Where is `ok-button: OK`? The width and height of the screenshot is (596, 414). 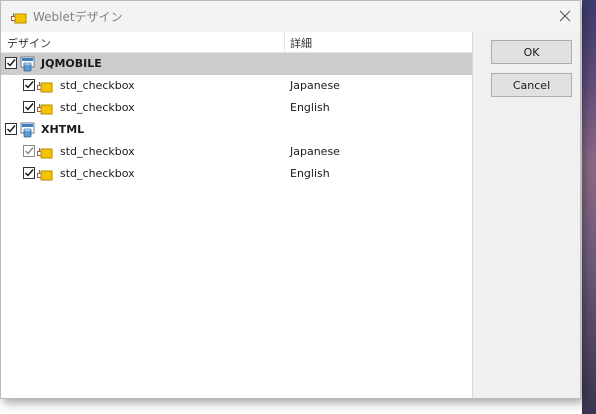
ok-button: OK is located at coordinates (531, 52).